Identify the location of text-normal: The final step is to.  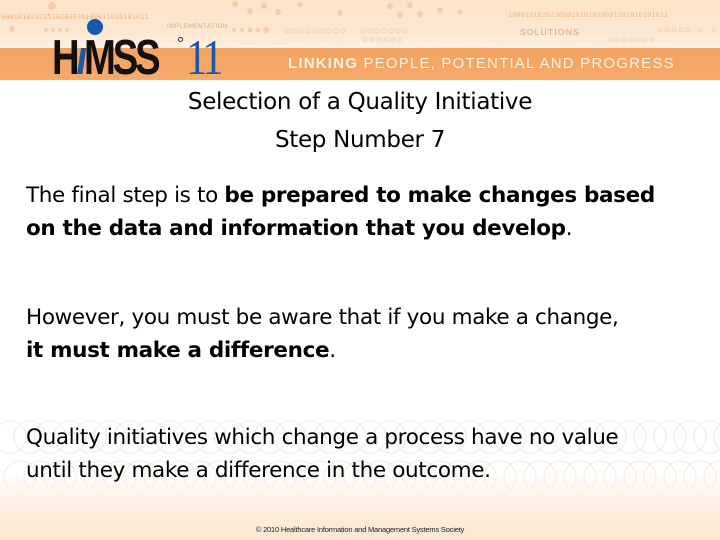
(125, 195).